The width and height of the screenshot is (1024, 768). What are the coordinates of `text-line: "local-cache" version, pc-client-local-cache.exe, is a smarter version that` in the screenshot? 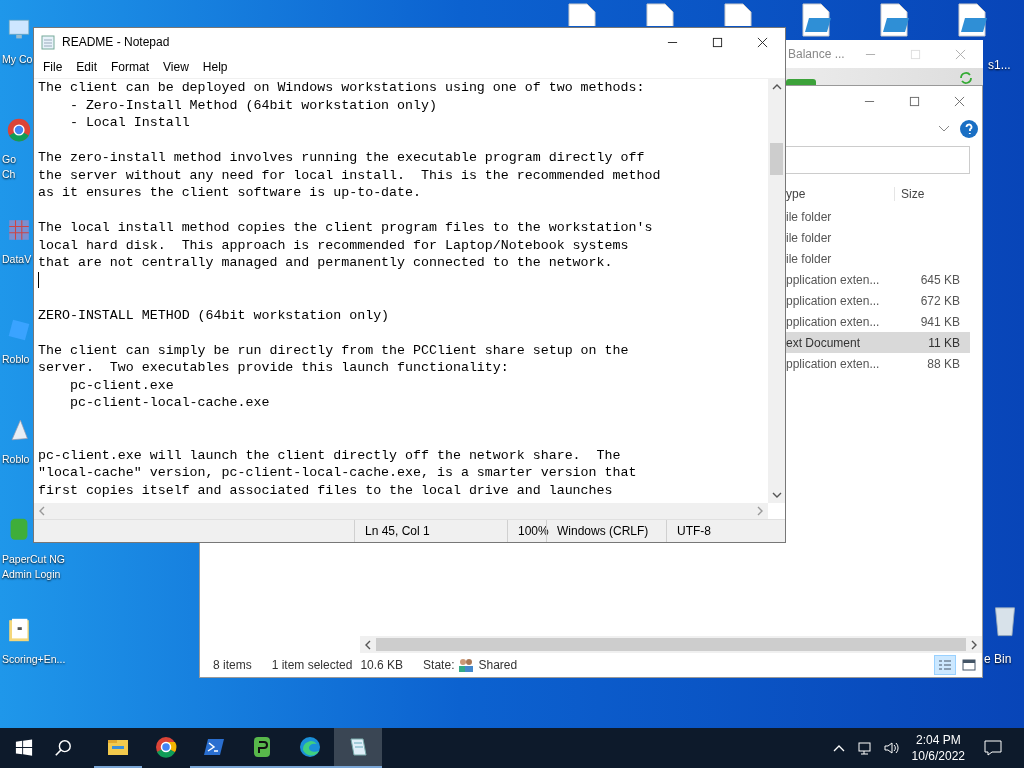 It's located at (337, 473).